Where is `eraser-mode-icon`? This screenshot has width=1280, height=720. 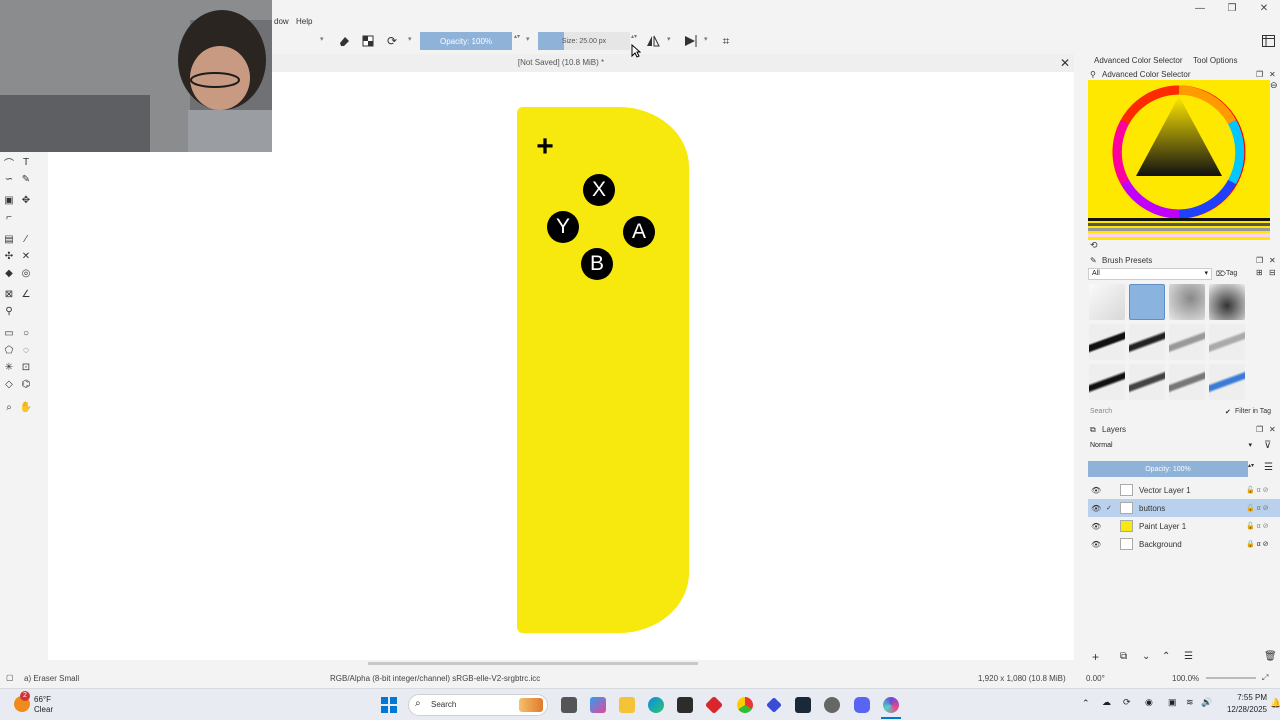
eraser-mode-icon is located at coordinates (344, 41).